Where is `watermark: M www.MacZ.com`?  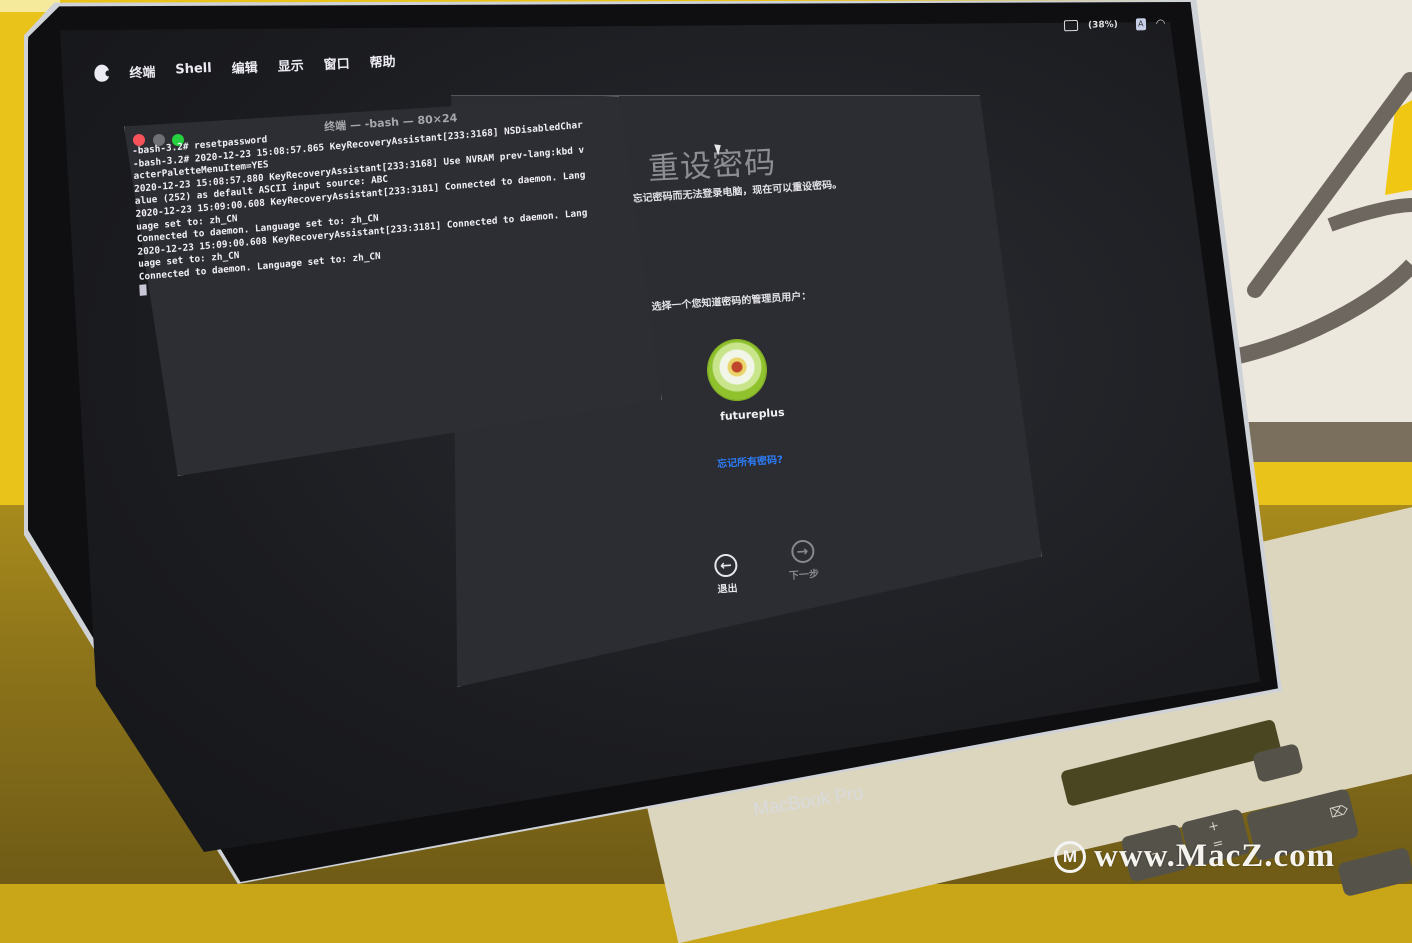 watermark: M www.MacZ.com is located at coordinates (1194, 856).